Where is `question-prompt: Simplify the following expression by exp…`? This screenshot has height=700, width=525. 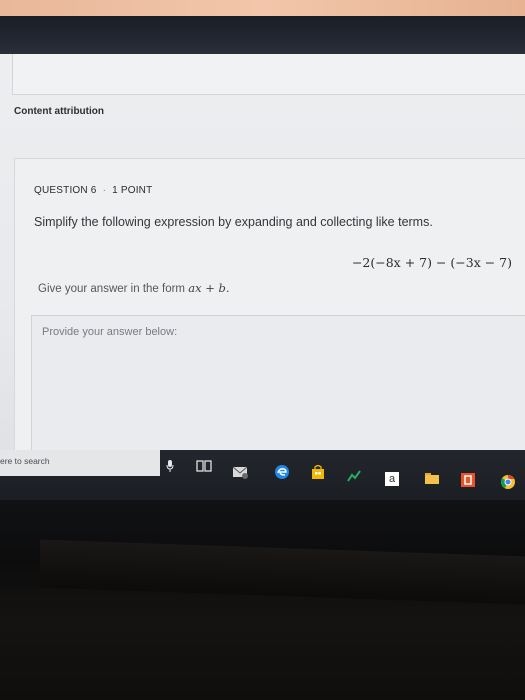 question-prompt: Simplify the following expression by exp… is located at coordinates (233, 222).